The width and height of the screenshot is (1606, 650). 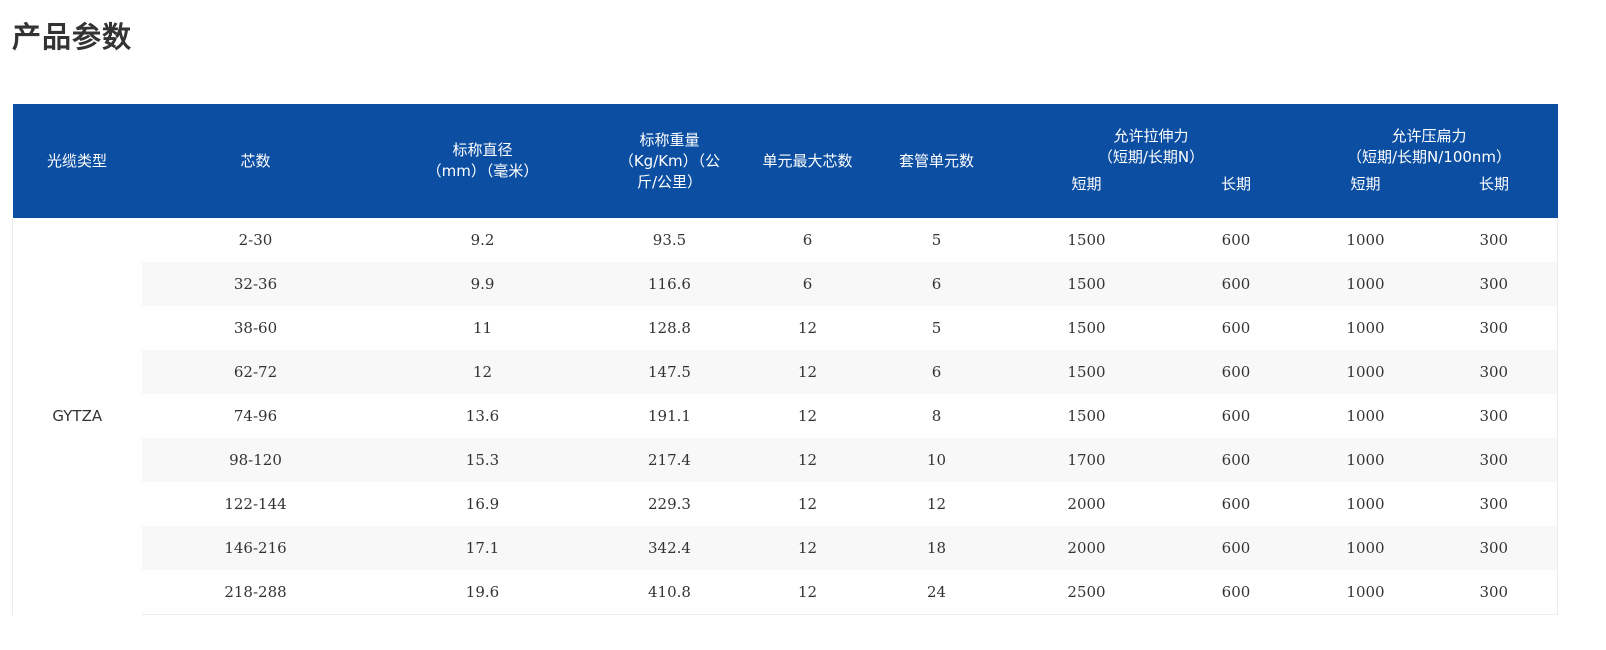 I want to click on cell-weight: 128.8, so click(x=669, y=328).